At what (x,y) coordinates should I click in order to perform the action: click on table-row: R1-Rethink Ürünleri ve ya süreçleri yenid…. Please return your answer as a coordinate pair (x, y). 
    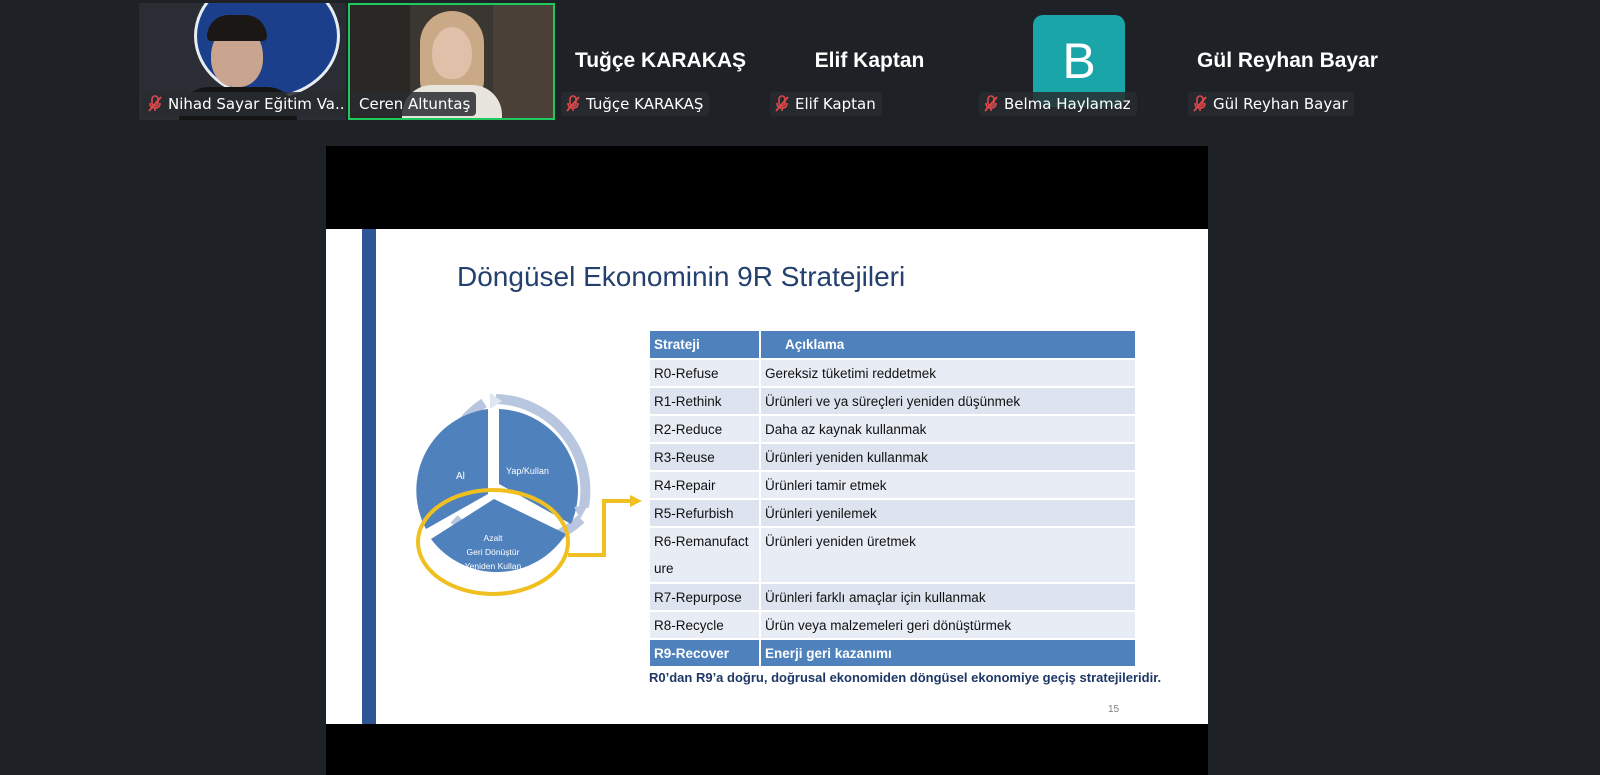
    Looking at the image, I should click on (893, 402).